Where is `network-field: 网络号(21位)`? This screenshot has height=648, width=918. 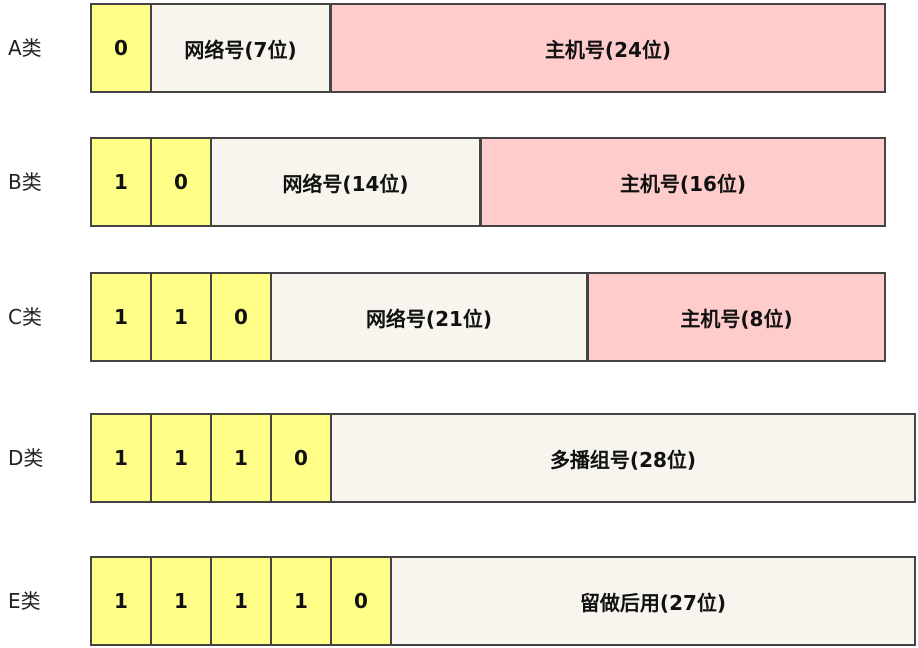 network-field: 网络号(21位) is located at coordinates (429, 317).